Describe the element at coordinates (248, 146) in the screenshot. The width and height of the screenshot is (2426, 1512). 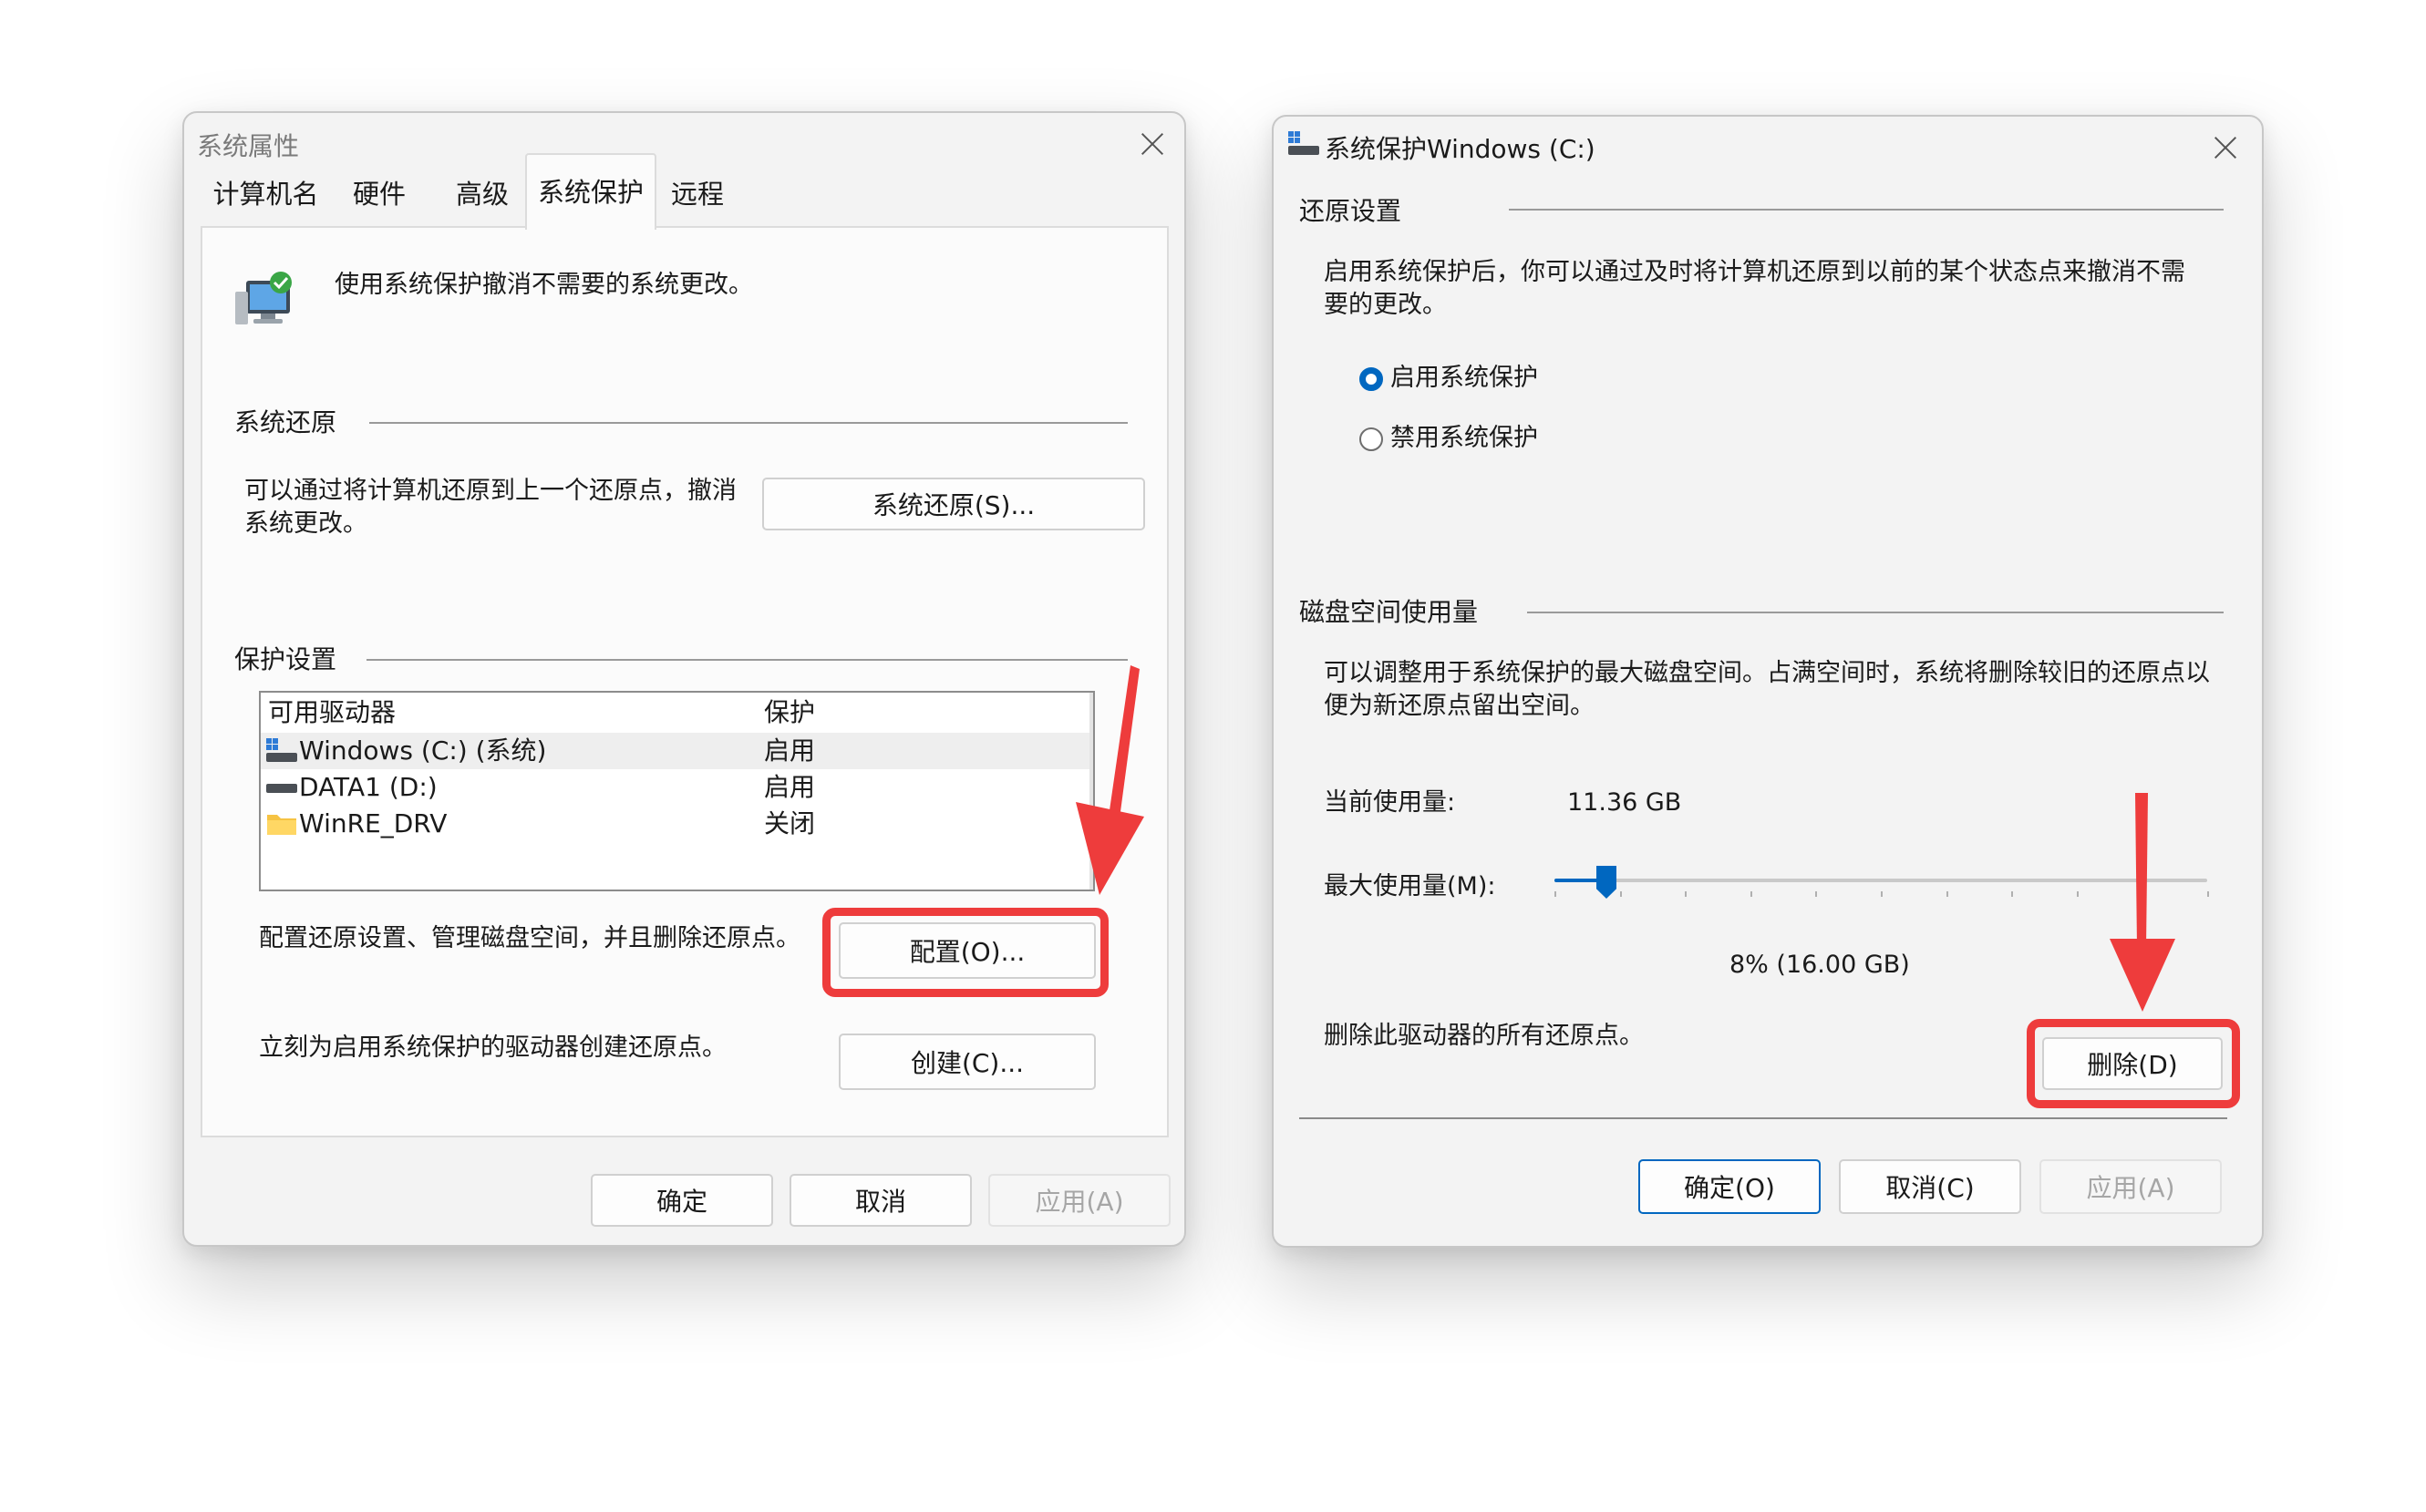
I see `window-title: 系统属性` at that location.